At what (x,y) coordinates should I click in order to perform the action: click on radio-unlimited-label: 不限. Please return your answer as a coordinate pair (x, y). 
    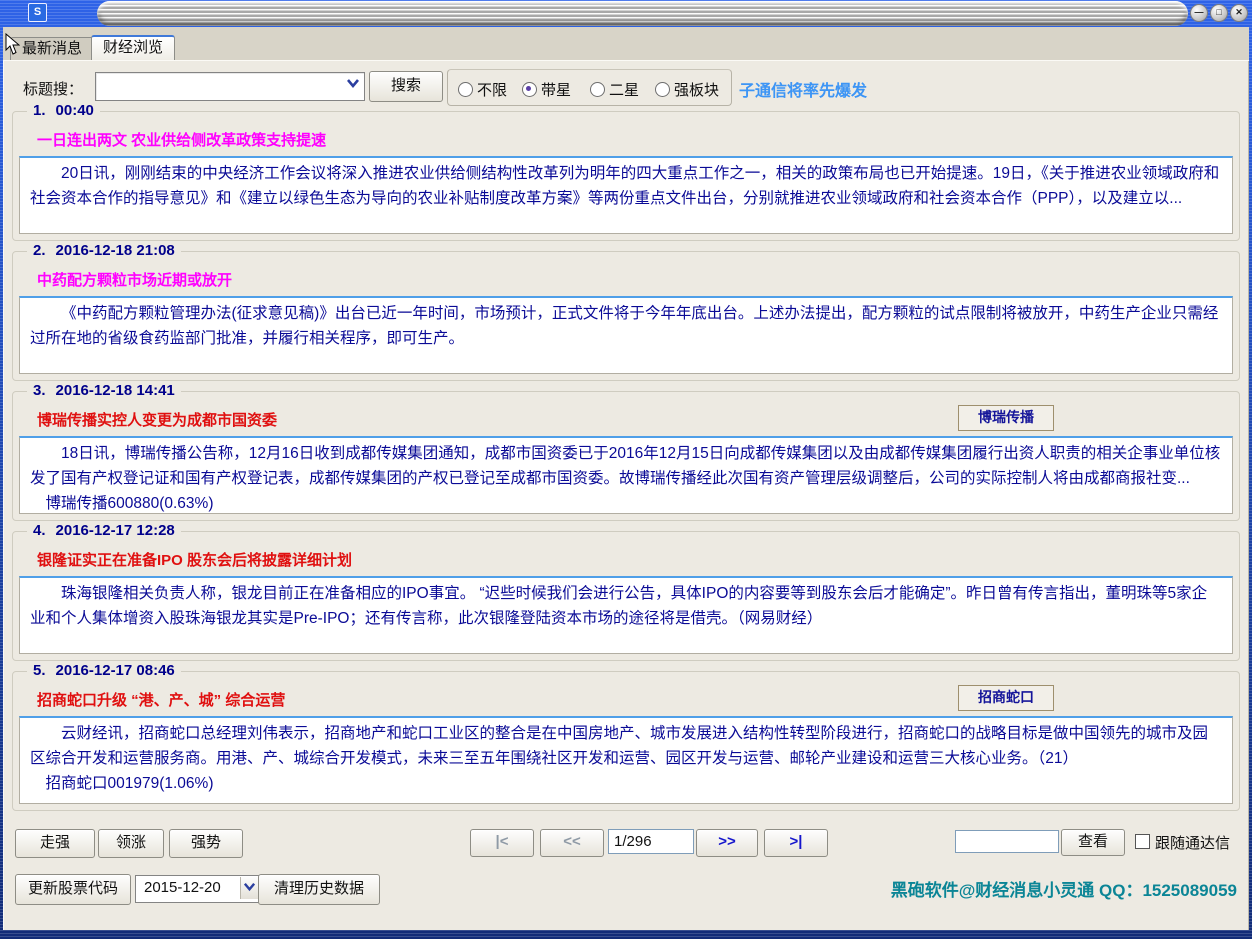
    Looking at the image, I should click on (492, 90).